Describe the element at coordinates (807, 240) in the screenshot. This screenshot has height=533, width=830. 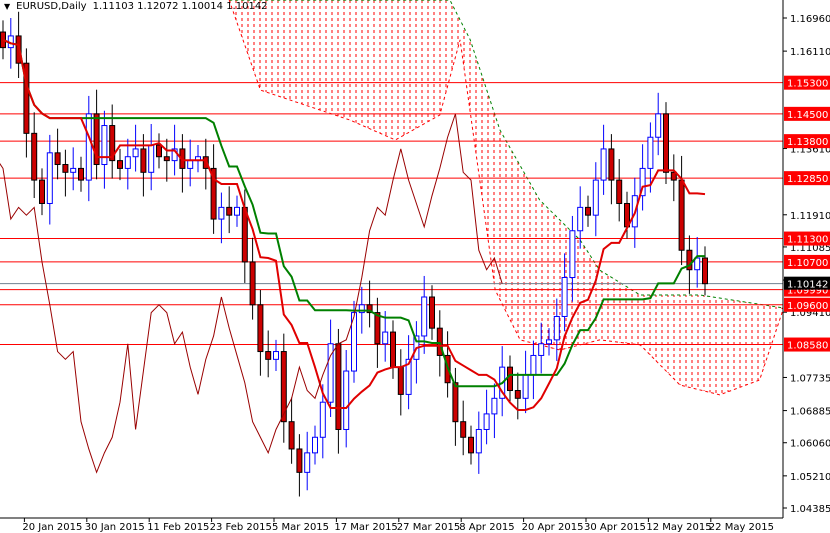
I see `level-price-label: 1.11300` at that location.